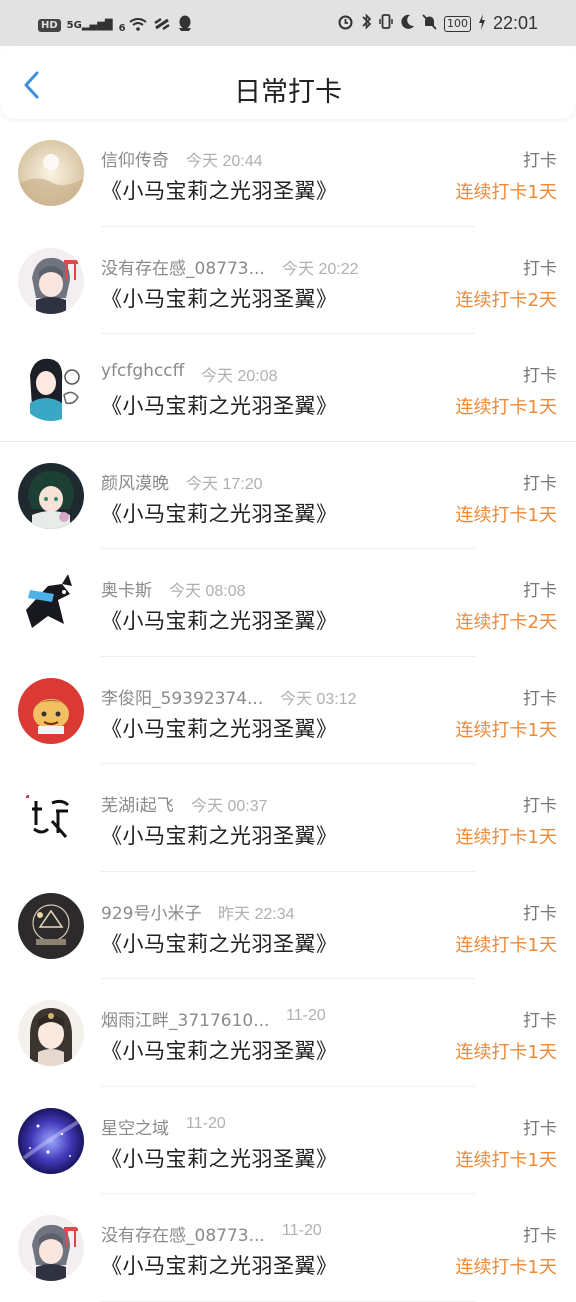  What do you see at coordinates (239, 376) in the screenshot?
I see `checkin-time: 今天 20:08` at bounding box center [239, 376].